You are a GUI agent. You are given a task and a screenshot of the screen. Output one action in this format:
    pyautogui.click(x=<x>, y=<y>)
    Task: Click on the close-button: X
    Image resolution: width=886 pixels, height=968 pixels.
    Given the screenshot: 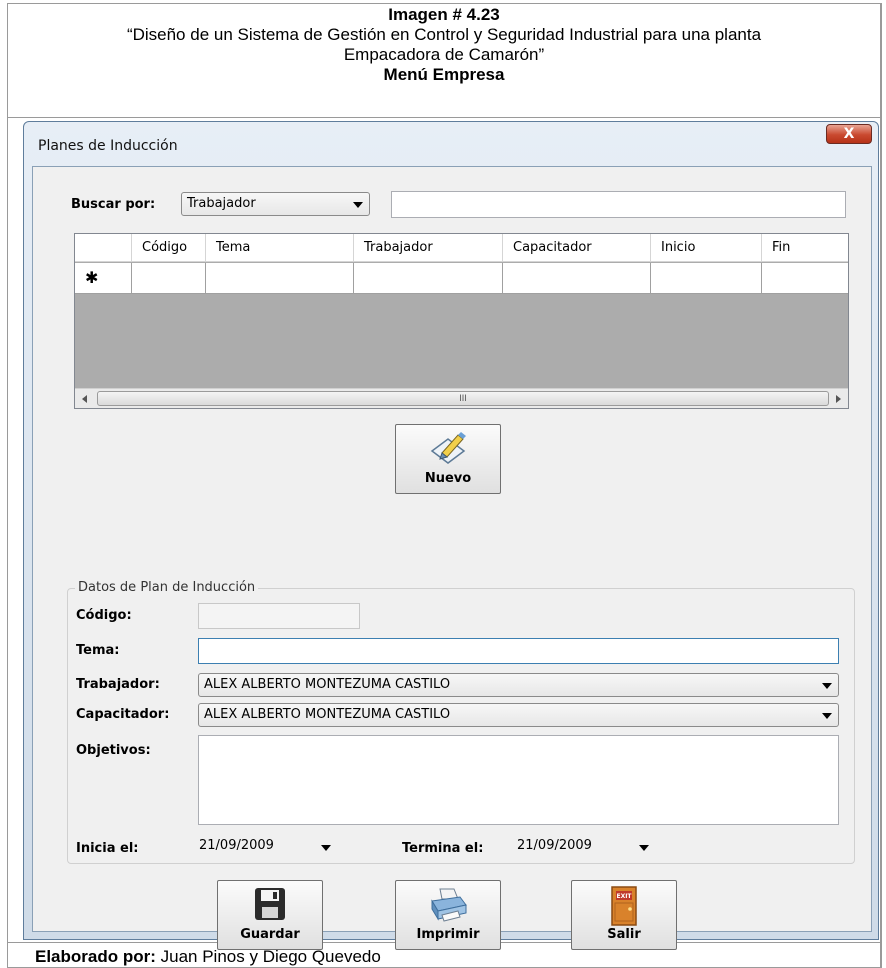 What is the action you would take?
    pyautogui.click(x=849, y=134)
    